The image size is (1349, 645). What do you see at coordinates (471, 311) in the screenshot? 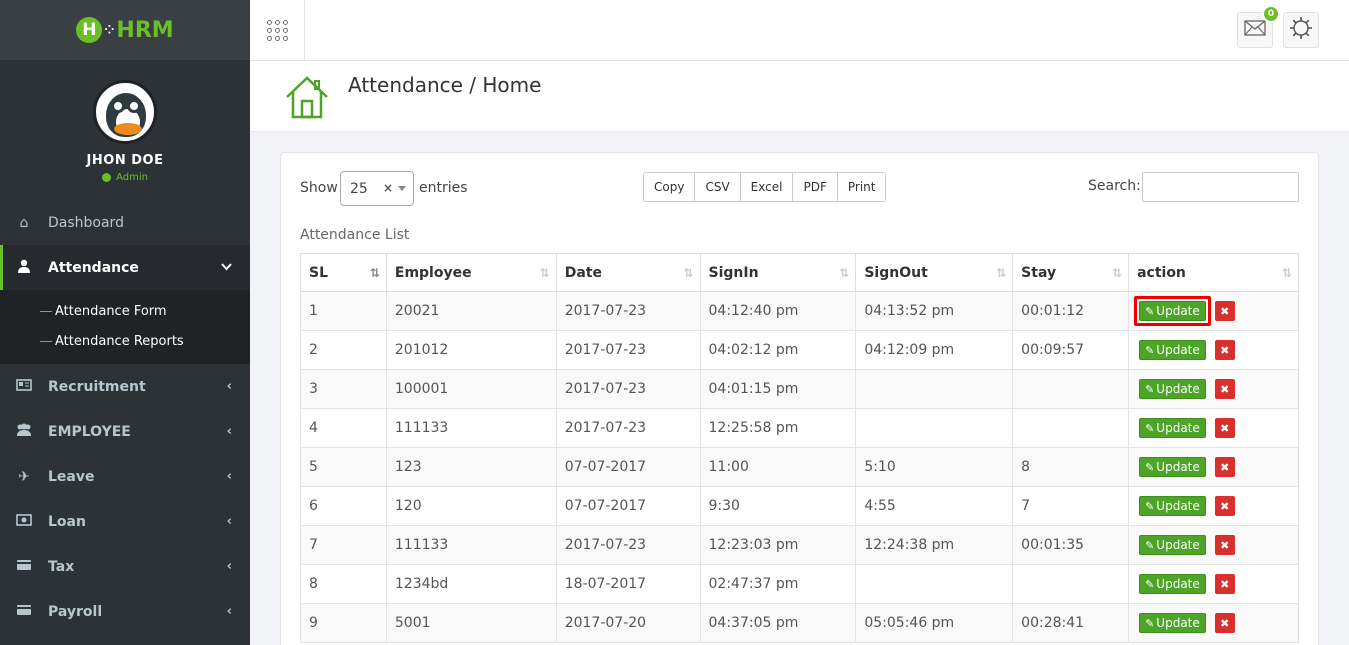
I see `cell-employee: 20021` at bounding box center [471, 311].